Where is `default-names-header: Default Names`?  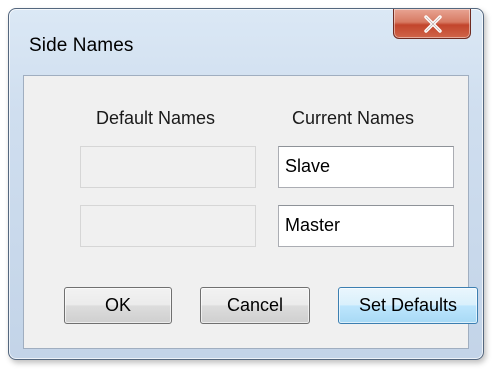
default-names-header: Default Names is located at coordinates (156, 118).